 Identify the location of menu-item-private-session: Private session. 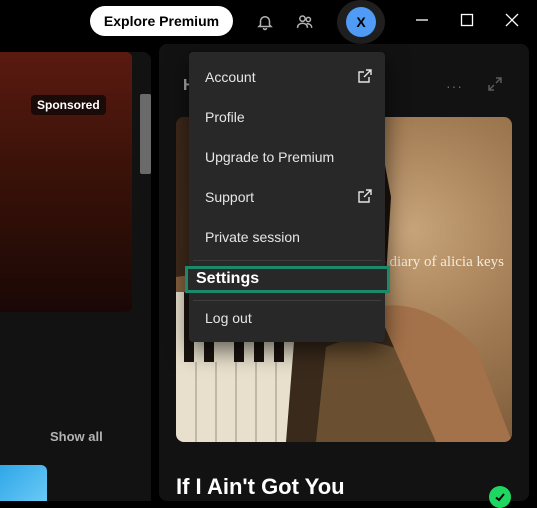
(287, 237).